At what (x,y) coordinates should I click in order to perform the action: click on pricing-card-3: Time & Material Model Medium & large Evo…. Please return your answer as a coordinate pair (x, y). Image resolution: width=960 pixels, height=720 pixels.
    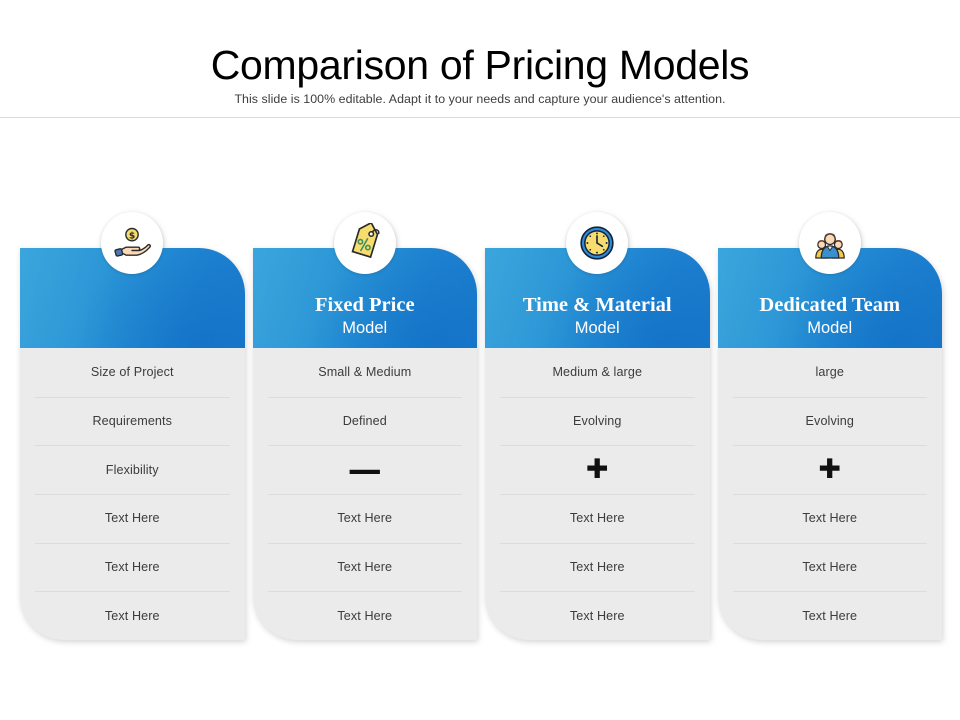
    Looking at the image, I should click on (597, 426).